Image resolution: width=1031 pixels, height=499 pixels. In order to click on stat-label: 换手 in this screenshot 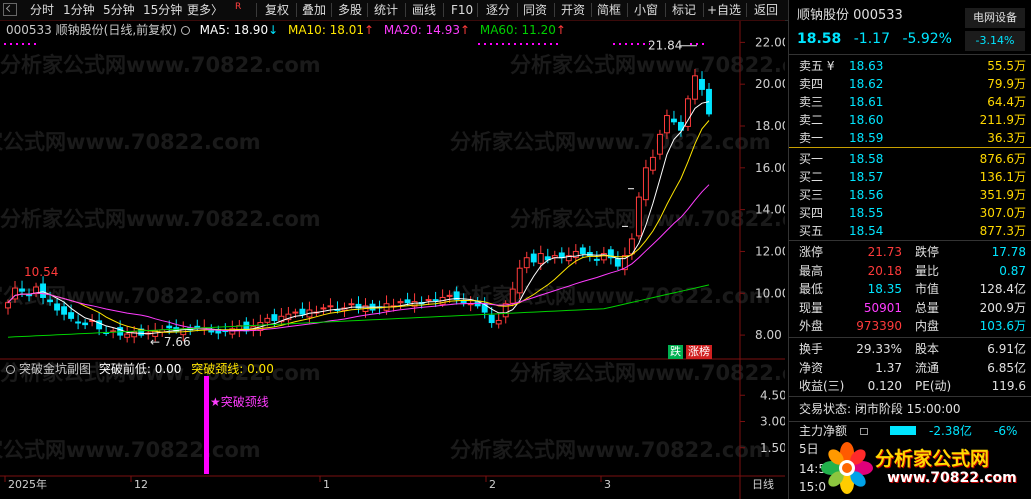, I will do `click(811, 349)`.